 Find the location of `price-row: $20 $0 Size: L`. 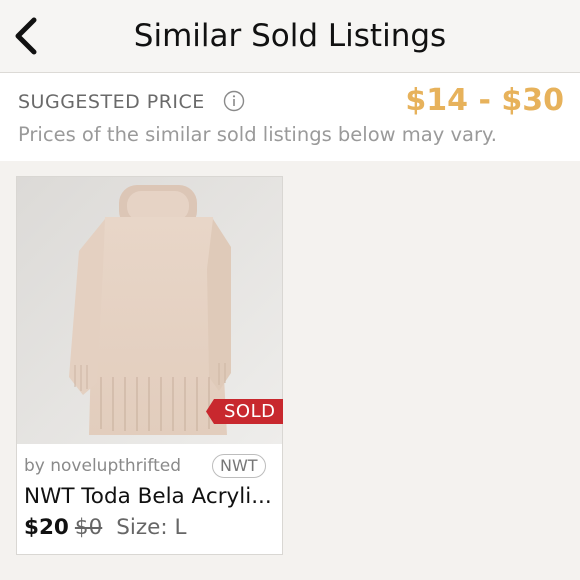

price-row: $20 $0 Size: L is located at coordinates (105, 527).